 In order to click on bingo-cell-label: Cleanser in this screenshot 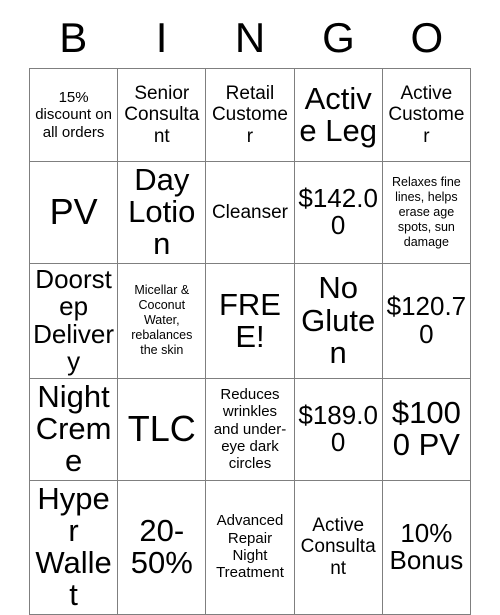, I will do `click(249, 212)`.